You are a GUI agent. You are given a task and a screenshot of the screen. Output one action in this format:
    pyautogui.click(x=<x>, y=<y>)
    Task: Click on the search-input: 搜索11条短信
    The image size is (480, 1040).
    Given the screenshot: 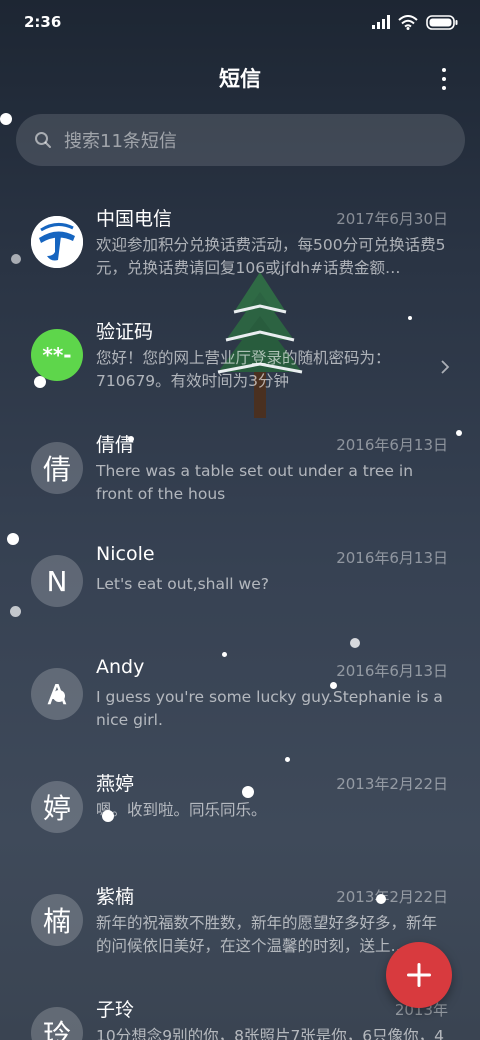 What is the action you would take?
    pyautogui.click(x=120, y=140)
    